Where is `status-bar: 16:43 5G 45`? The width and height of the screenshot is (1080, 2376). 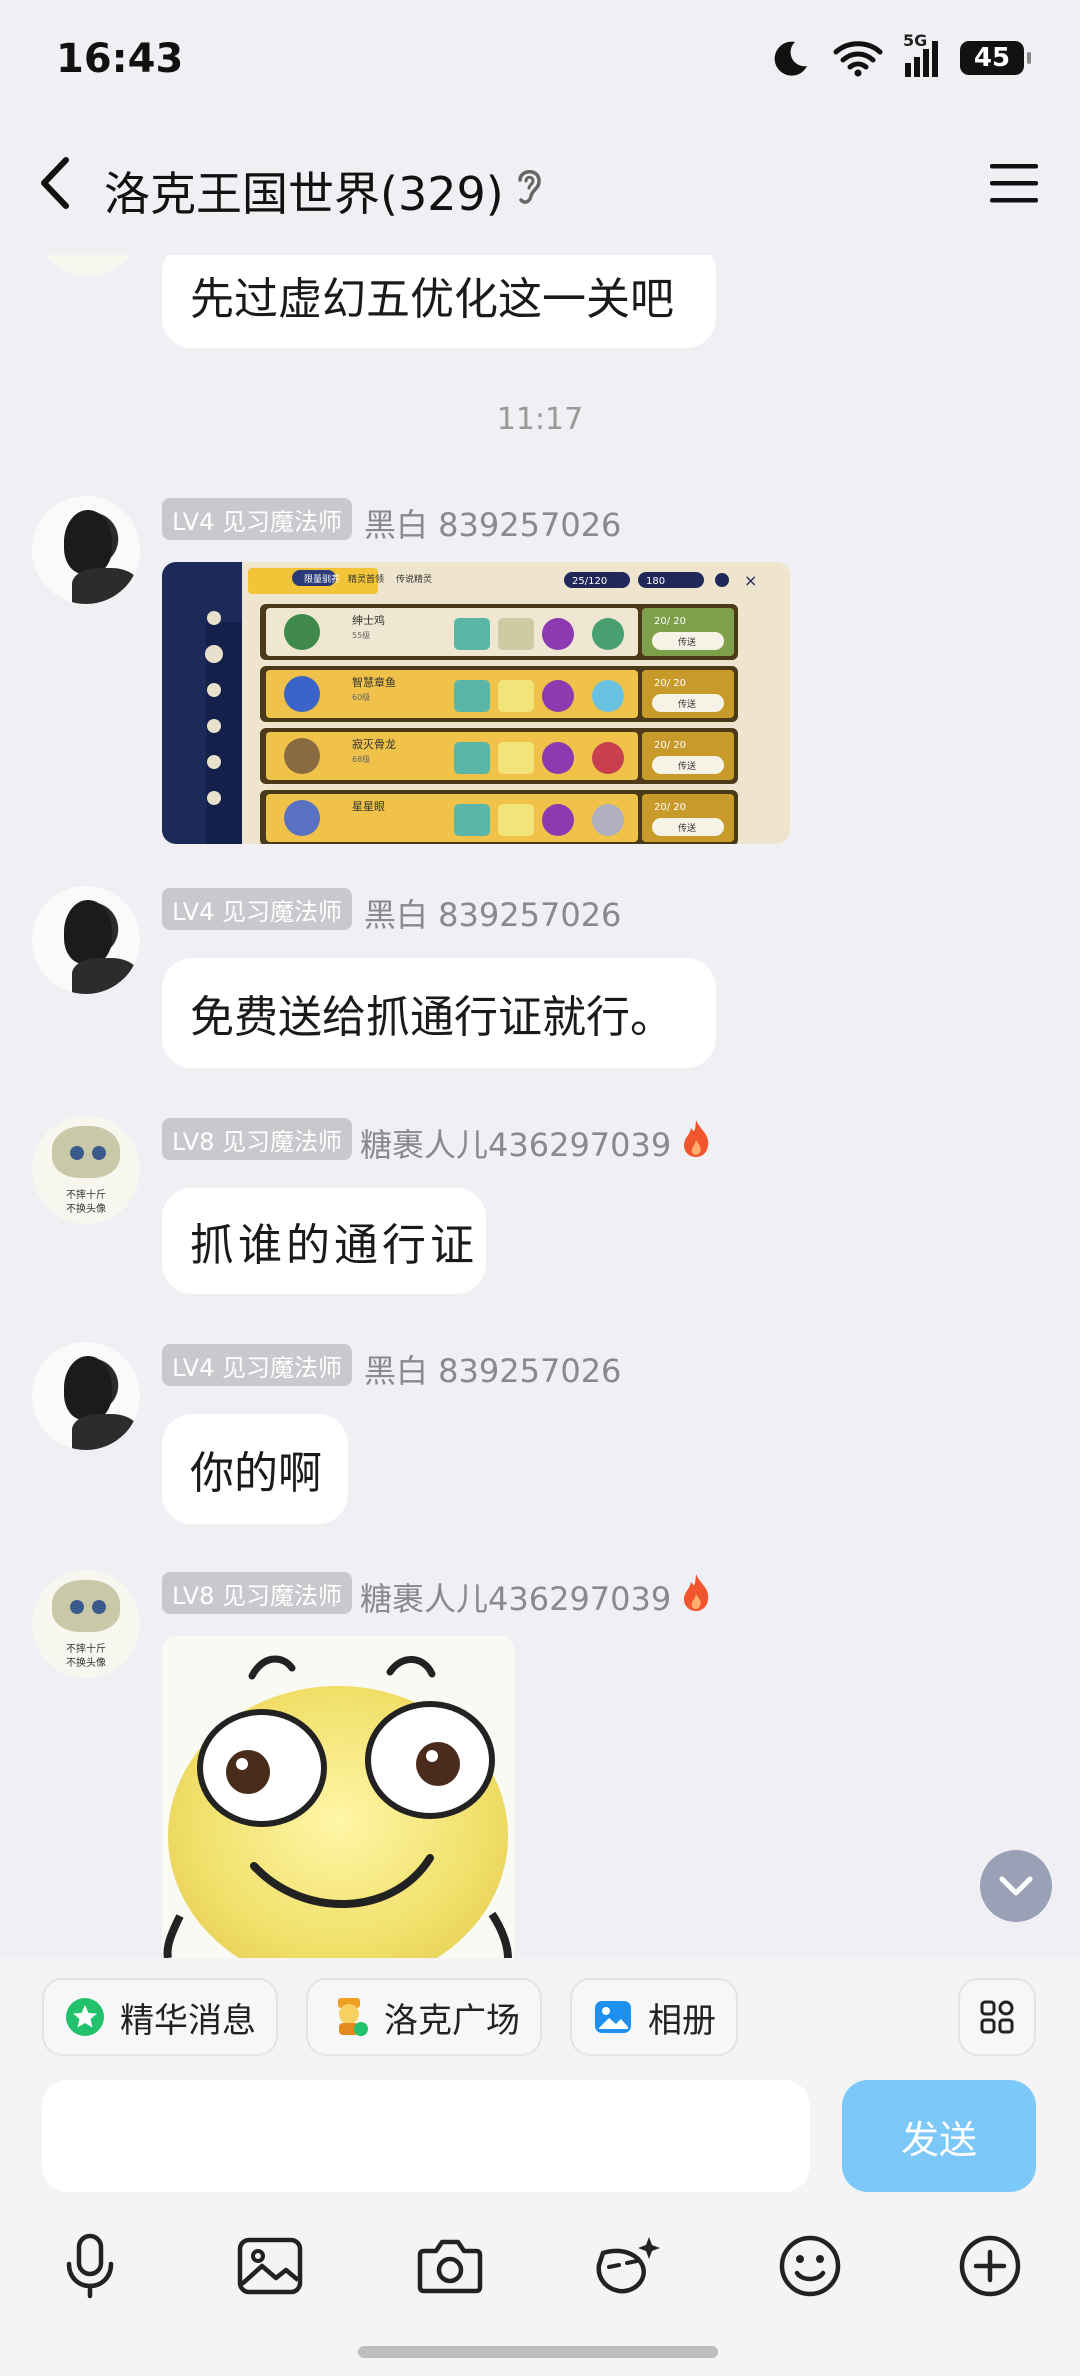 status-bar: 16:43 5G 45 is located at coordinates (540, 60).